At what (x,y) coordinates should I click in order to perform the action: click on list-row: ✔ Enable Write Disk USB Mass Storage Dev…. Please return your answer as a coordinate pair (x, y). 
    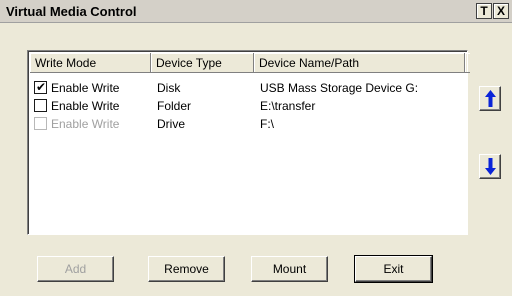
    Looking at the image, I should click on (247, 88).